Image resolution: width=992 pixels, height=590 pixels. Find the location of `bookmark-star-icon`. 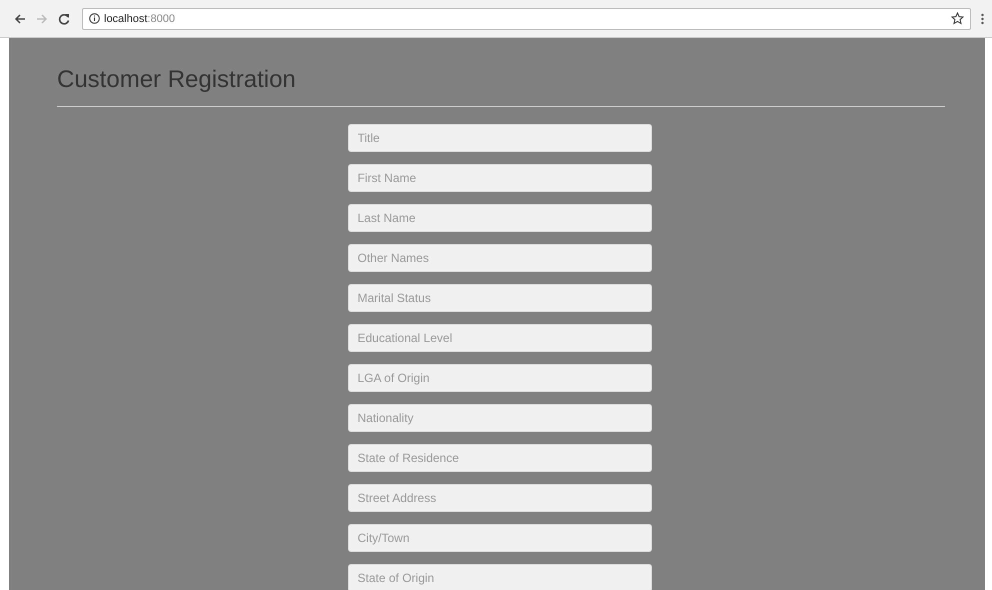

bookmark-star-icon is located at coordinates (957, 18).